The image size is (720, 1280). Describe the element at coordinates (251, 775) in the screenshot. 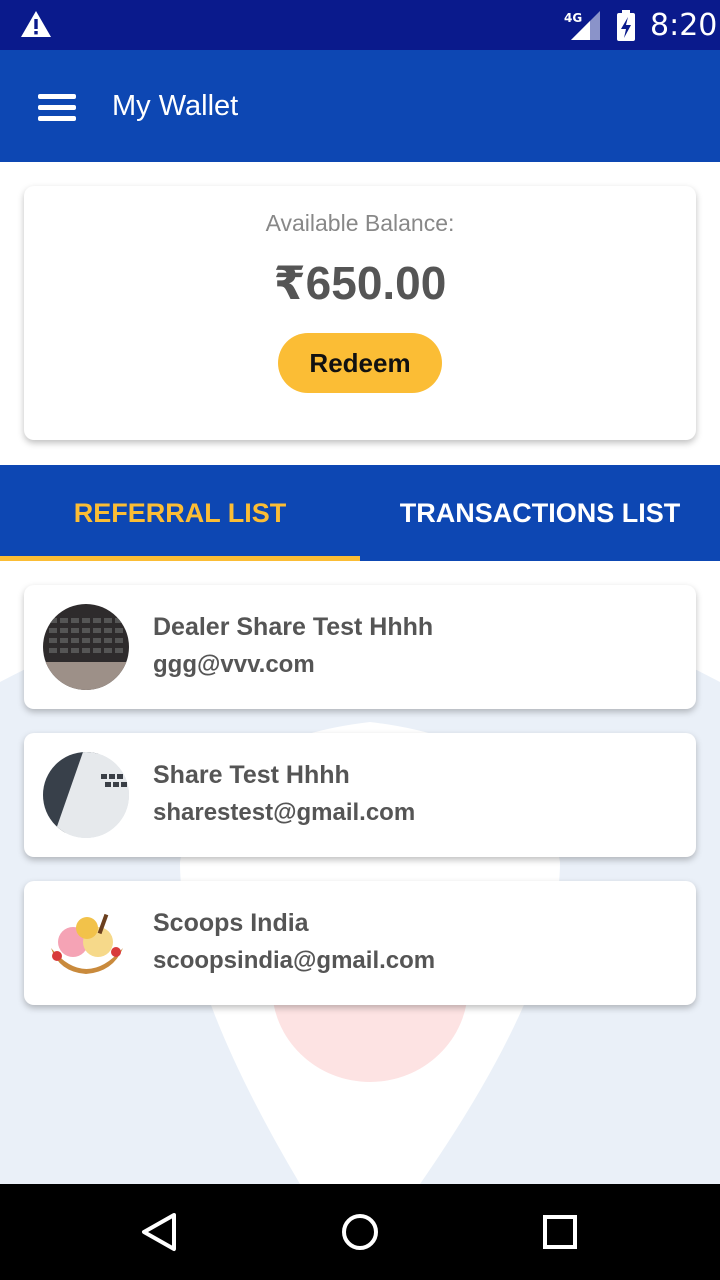

I see `referral-name: Share Test Hhhh` at that location.